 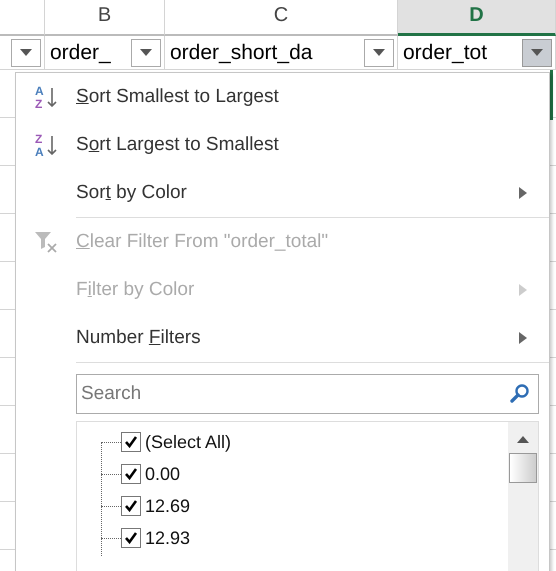 I want to click on value-label: 0.00, so click(x=162, y=474).